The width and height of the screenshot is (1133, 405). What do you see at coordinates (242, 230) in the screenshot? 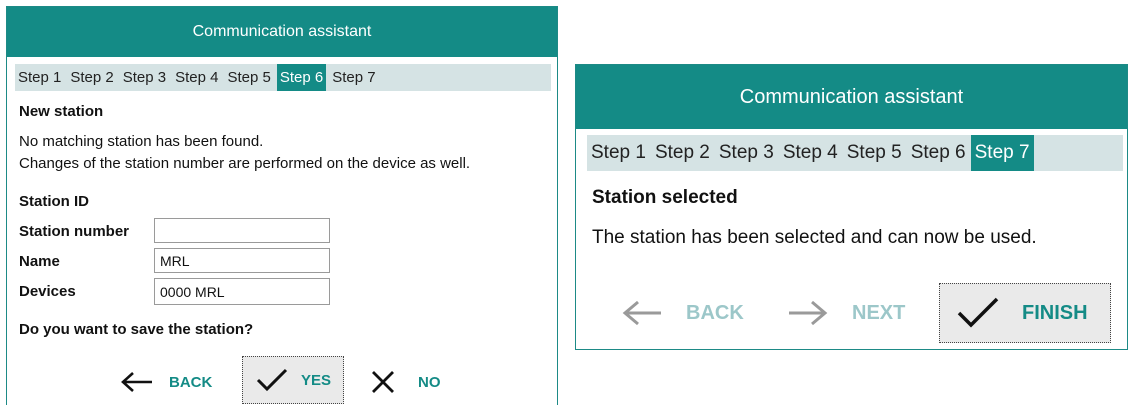
I see `station-number-field` at bounding box center [242, 230].